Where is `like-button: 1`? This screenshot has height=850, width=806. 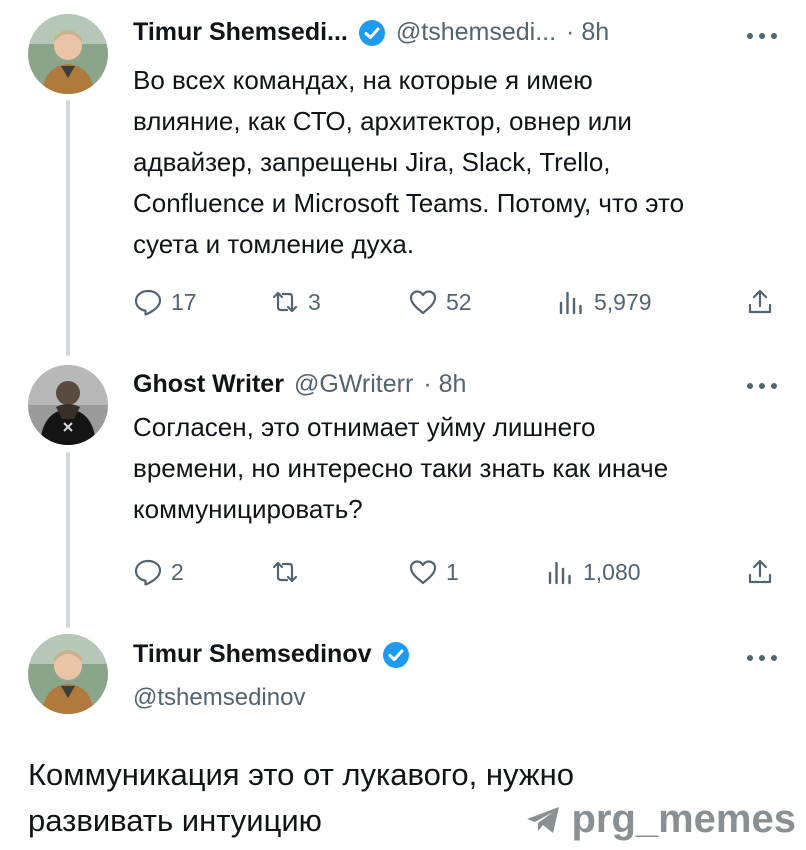
like-button: 1 is located at coordinates (433, 572).